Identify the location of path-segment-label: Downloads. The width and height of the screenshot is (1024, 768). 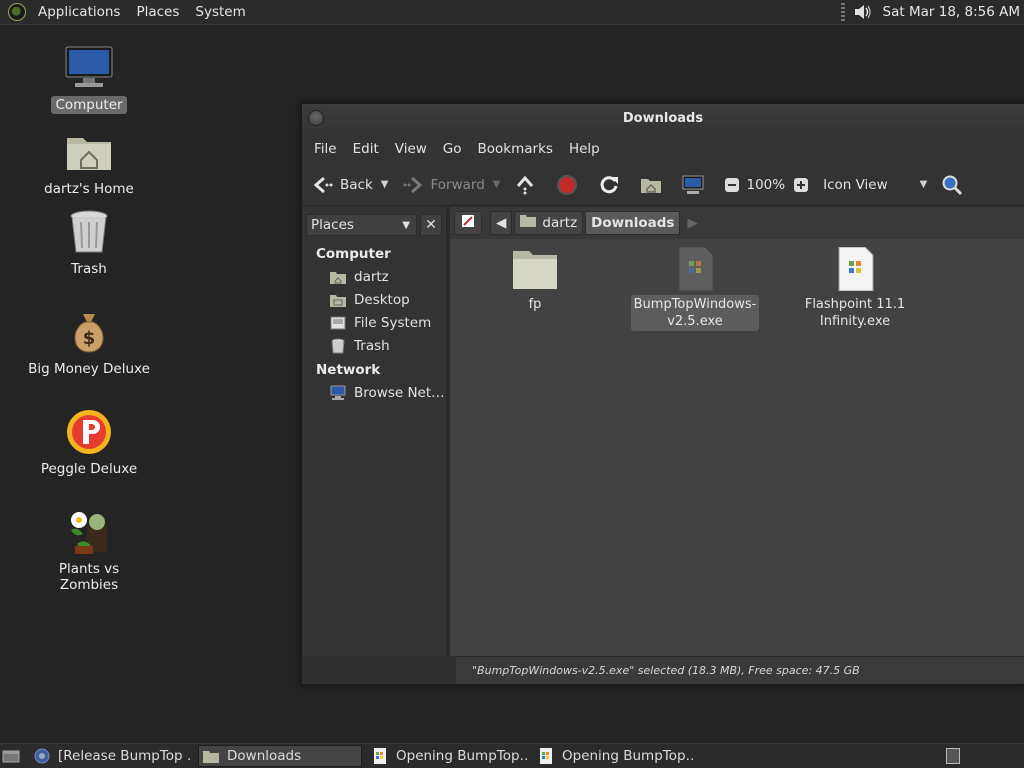
(633, 223).